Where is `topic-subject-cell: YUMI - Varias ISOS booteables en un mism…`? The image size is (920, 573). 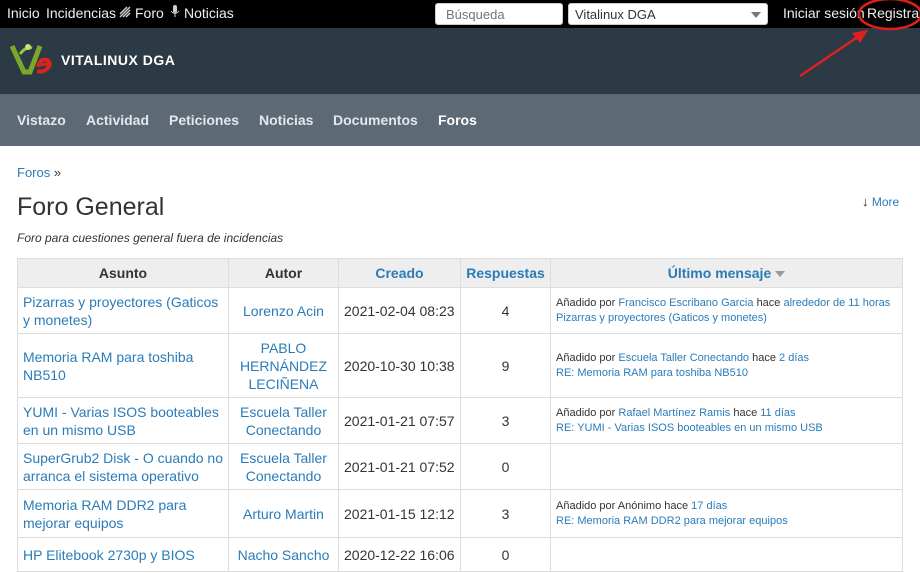 topic-subject-cell: YUMI - Varias ISOS booteables en un mism… is located at coordinates (123, 420).